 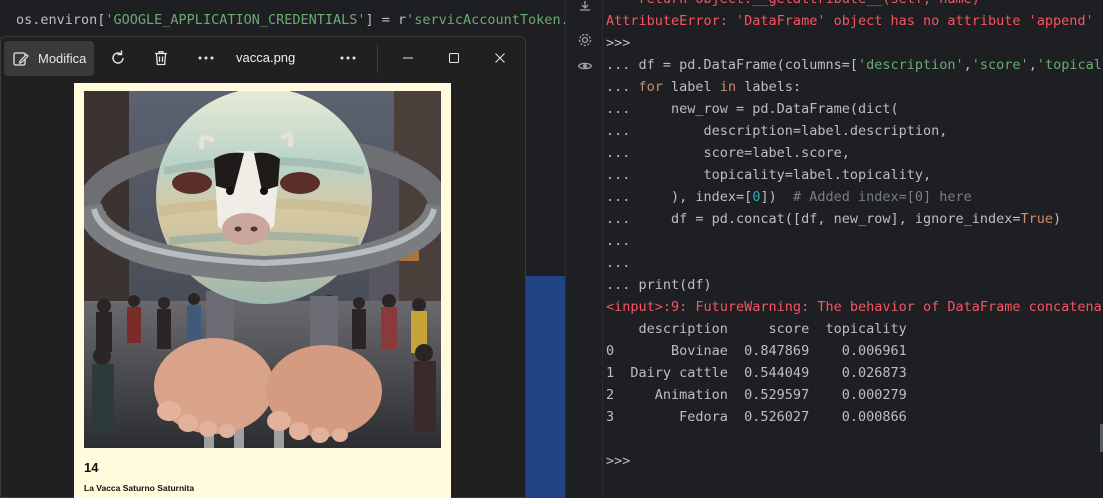 I want to click on console-line: ... for label in labels:, so click(x=704, y=87).